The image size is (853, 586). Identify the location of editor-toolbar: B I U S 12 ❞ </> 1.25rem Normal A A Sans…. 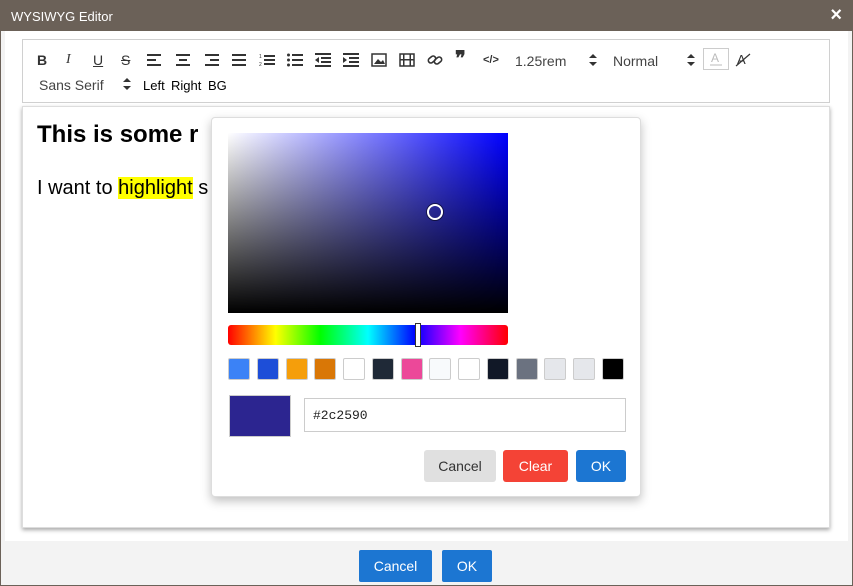
(426, 71).